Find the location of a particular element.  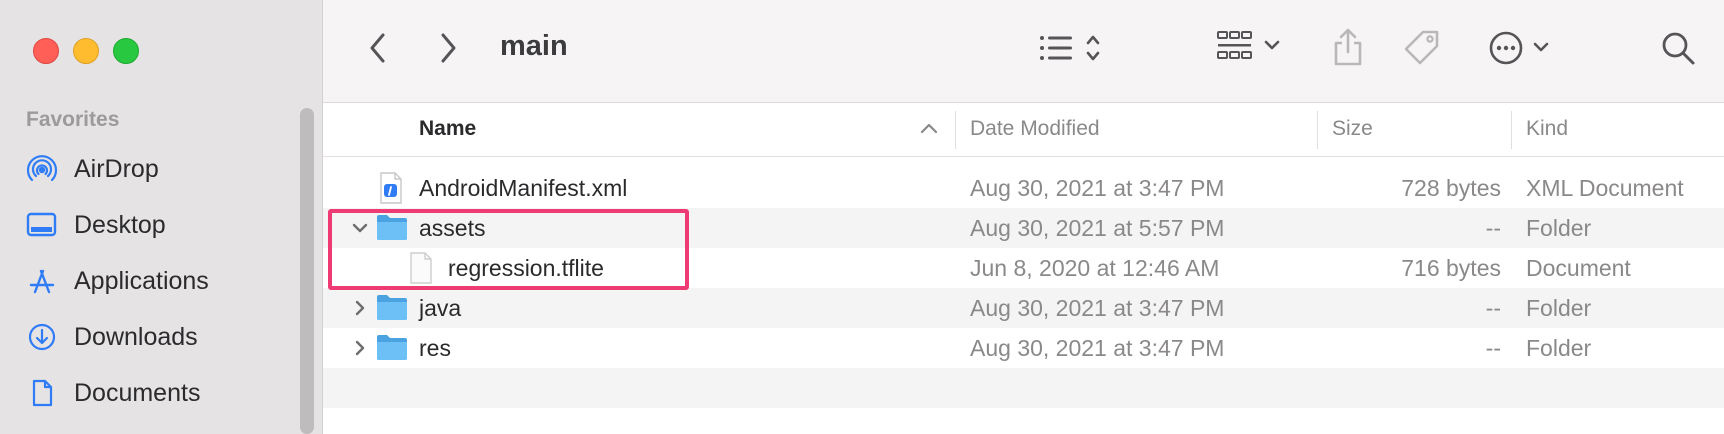

sidebar-item-label: Desktop is located at coordinates (120, 224).